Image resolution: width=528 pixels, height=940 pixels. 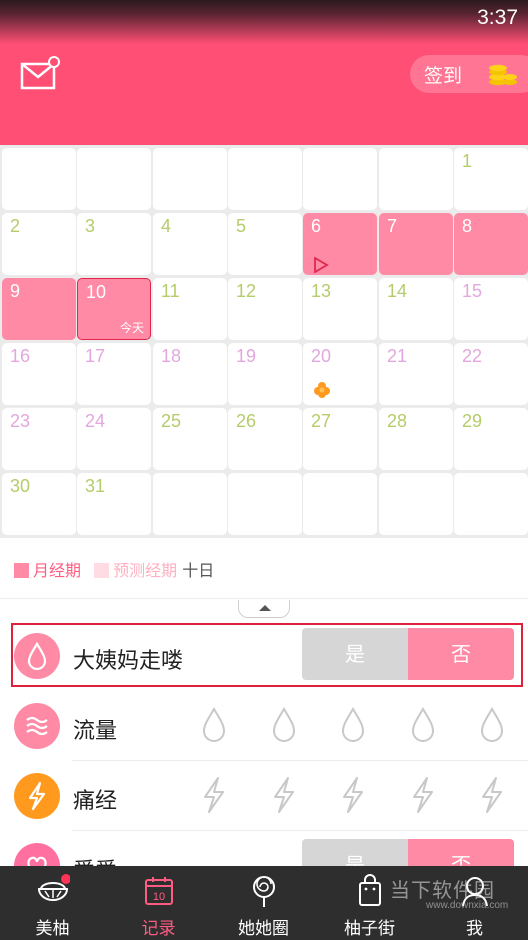 I want to click on day-number: 6, so click(x=316, y=226).